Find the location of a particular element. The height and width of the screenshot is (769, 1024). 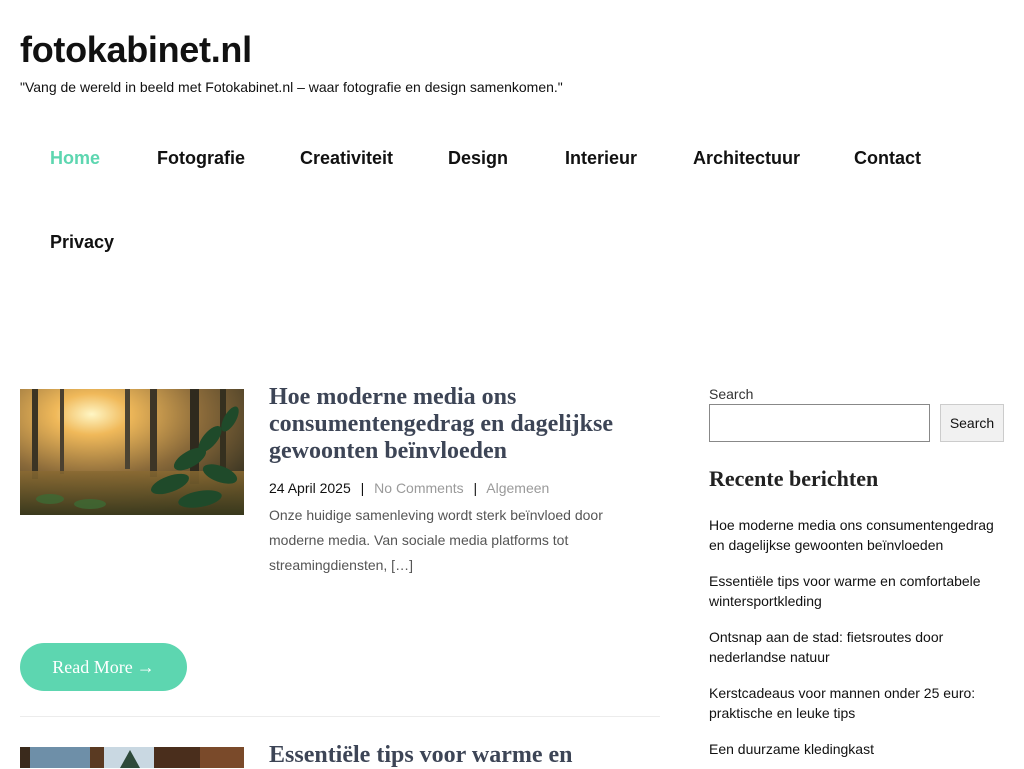

search-input is located at coordinates (819, 423).